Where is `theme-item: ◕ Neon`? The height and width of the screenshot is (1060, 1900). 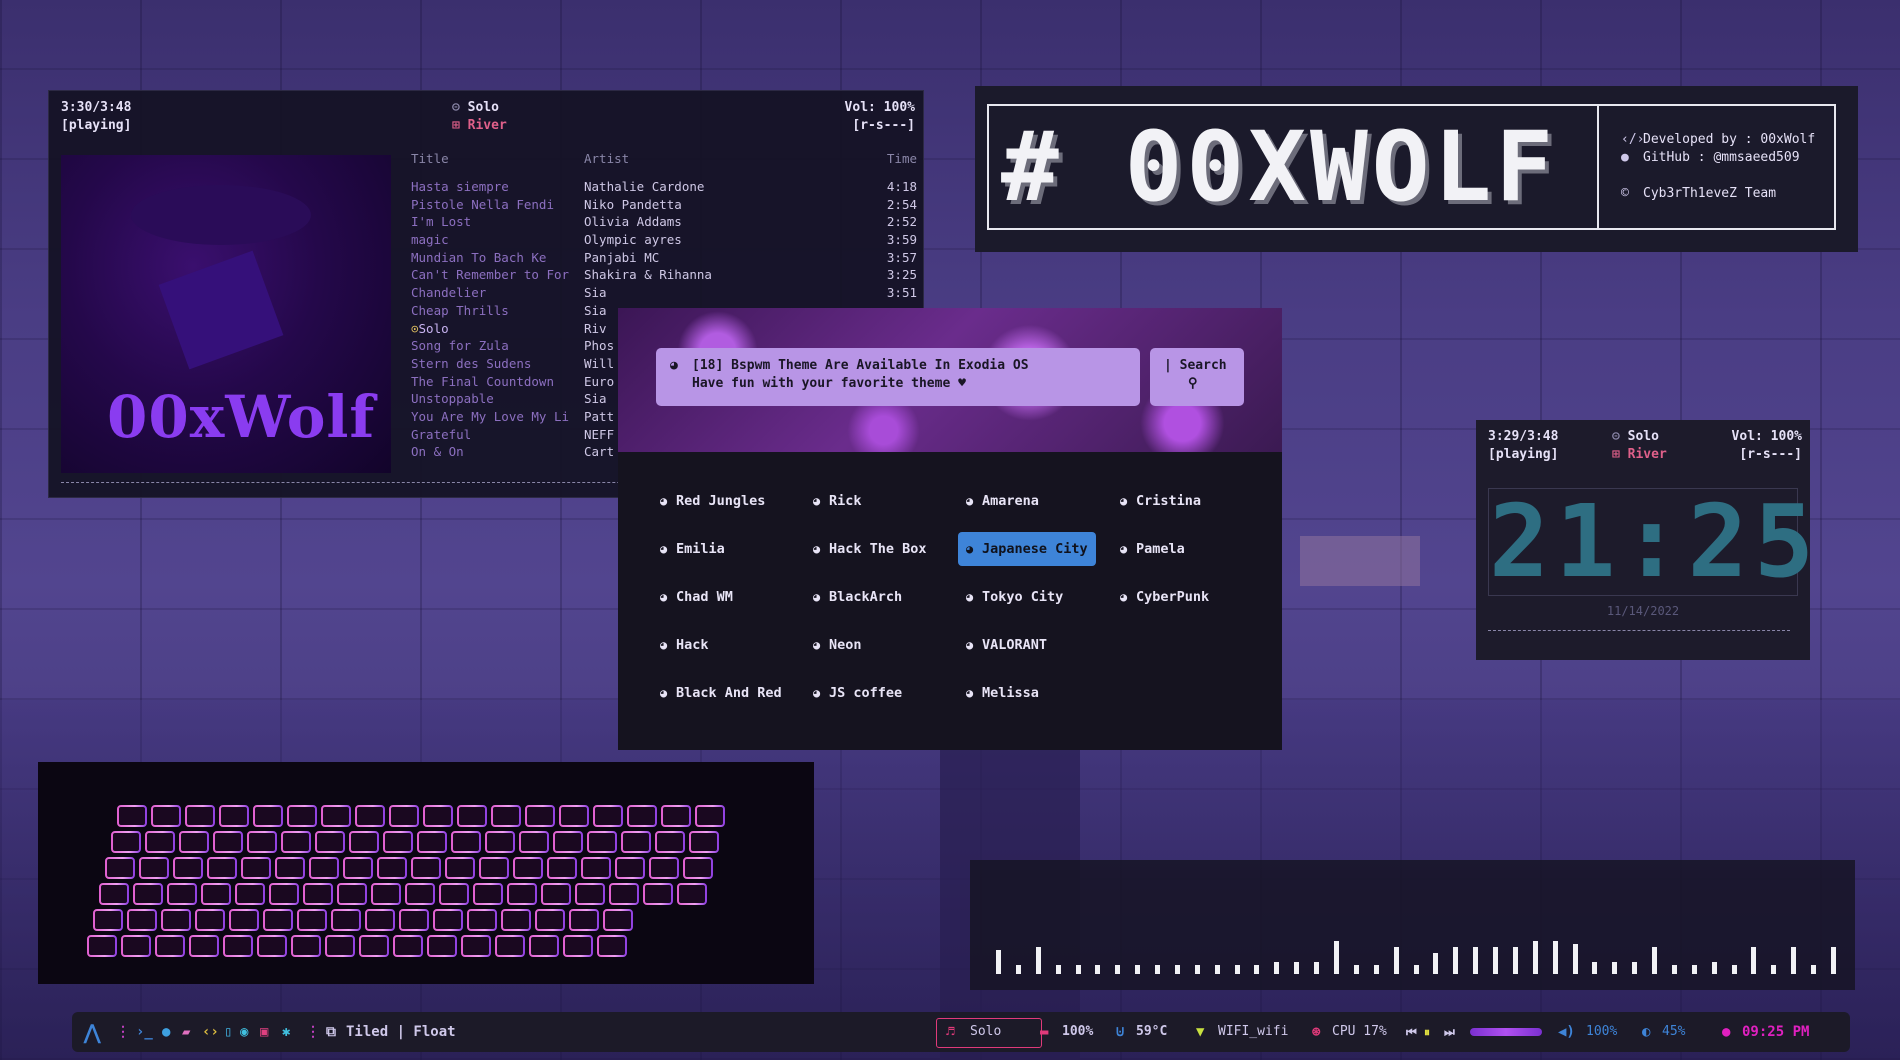 theme-item: ◕ Neon is located at coordinates (837, 645).